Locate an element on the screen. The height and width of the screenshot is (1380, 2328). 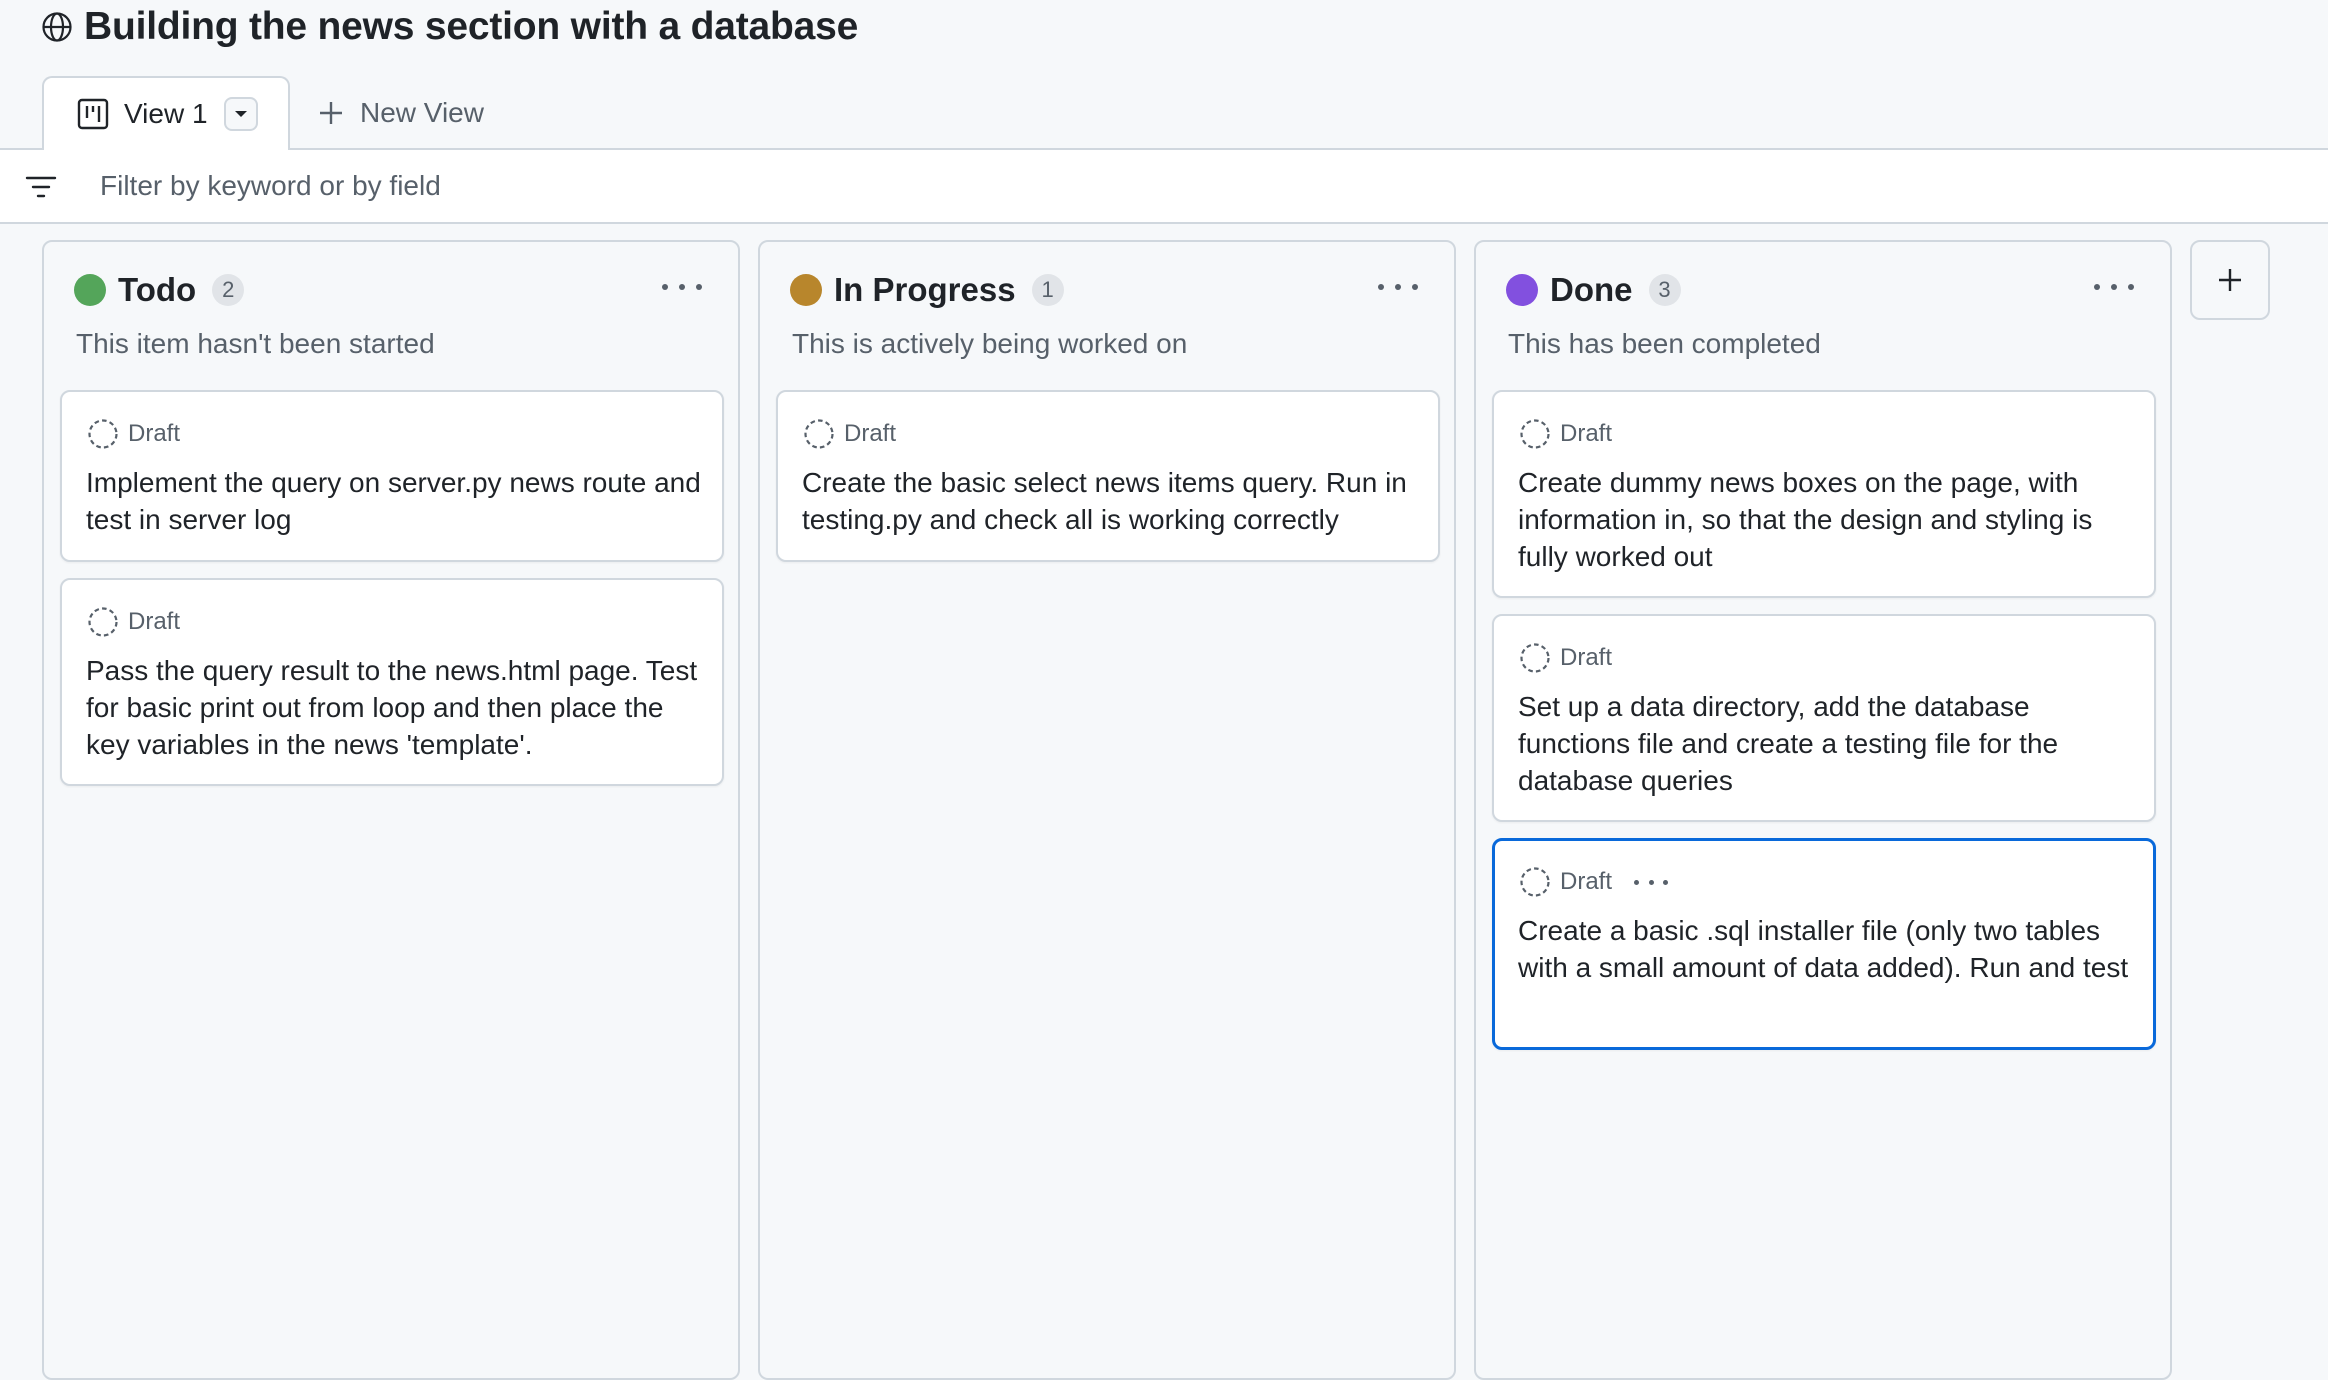
caret-down-icon is located at coordinates (240, 114).